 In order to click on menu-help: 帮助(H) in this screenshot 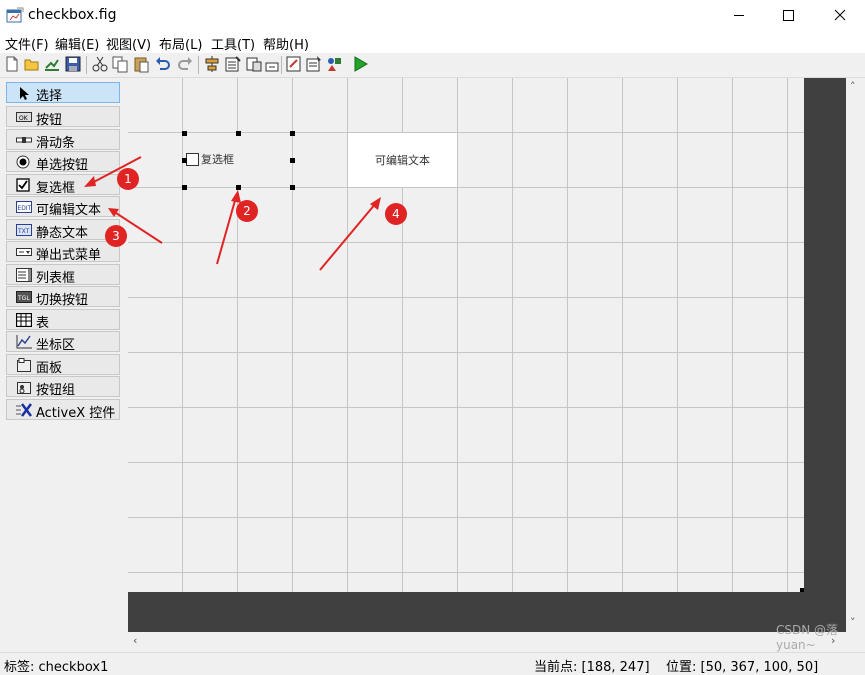, I will do `click(286, 43)`.